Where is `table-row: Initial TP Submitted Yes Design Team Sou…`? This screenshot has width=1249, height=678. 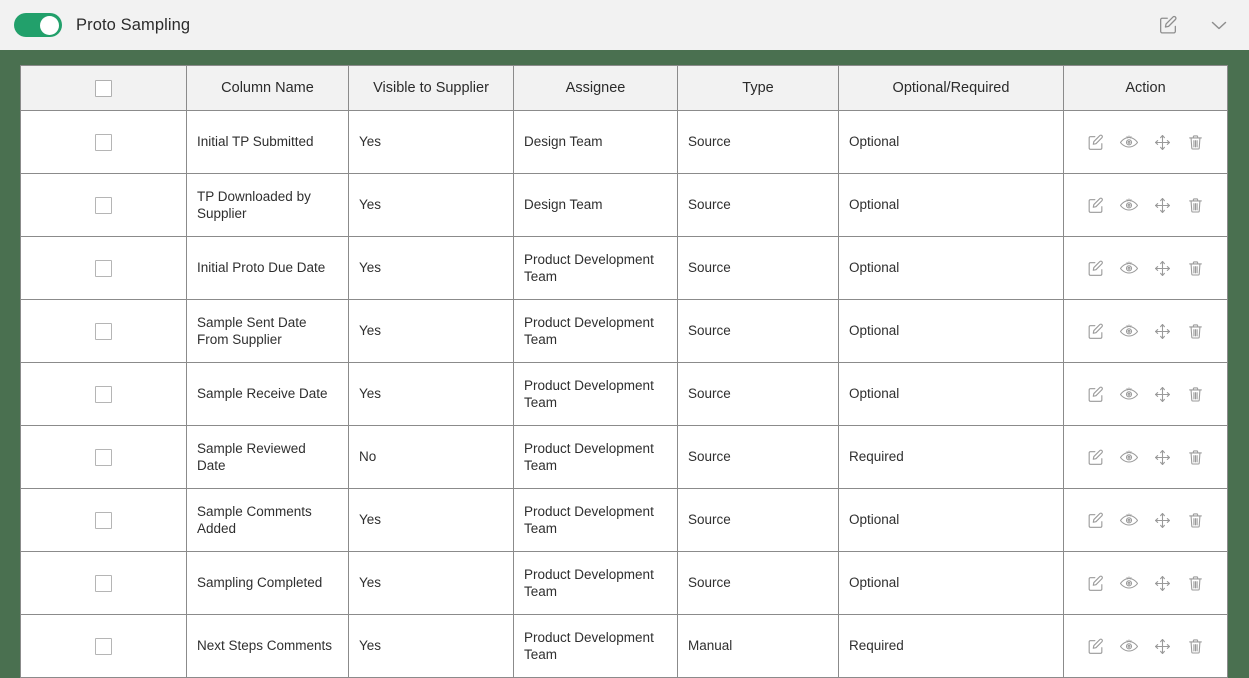 table-row: Initial TP Submitted Yes Design Team Sou… is located at coordinates (624, 142).